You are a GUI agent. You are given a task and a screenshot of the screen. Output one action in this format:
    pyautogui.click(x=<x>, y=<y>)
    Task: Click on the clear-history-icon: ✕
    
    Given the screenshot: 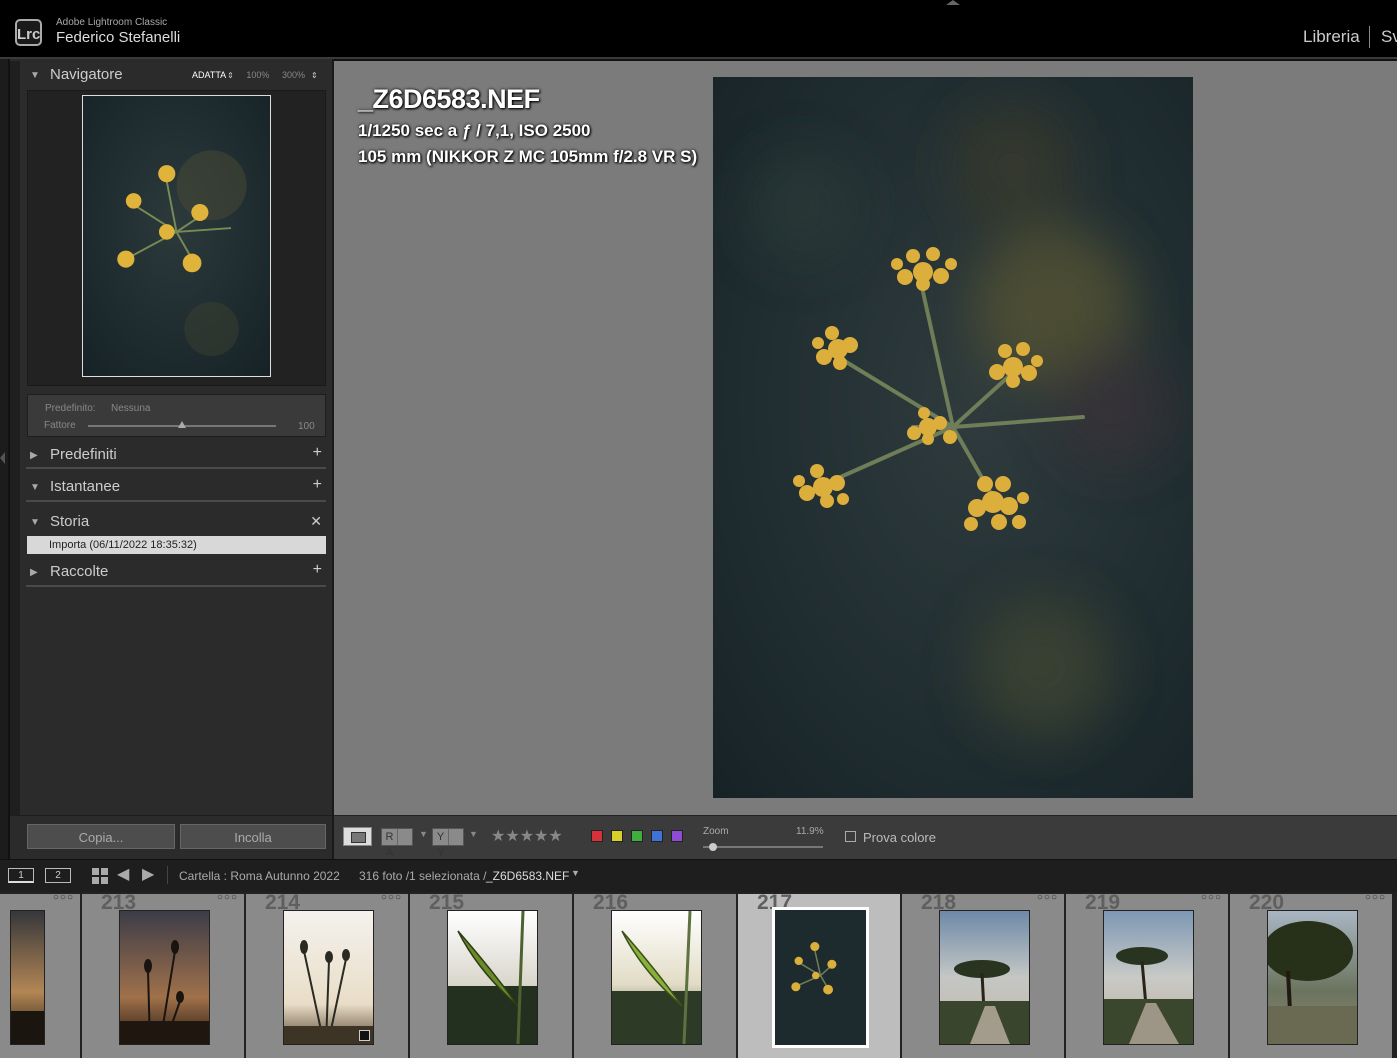 What is the action you would take?
    pyautogui.click(x=316, y=521)
    